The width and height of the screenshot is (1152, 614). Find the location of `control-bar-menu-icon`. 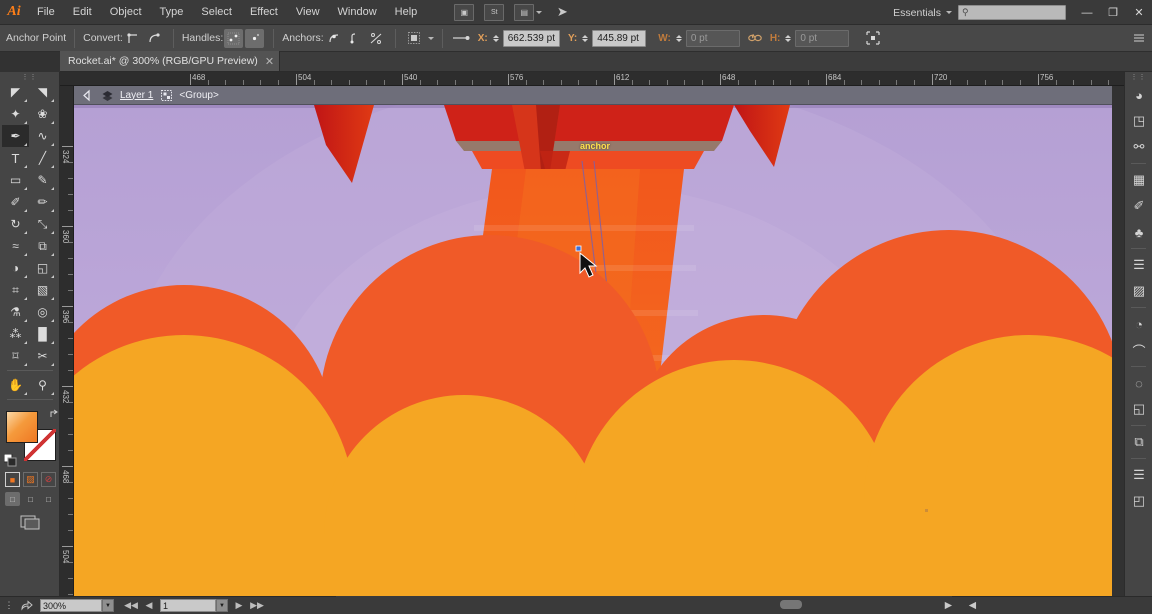

control-bar-menu-icon is located at coordinates (1138, 38).